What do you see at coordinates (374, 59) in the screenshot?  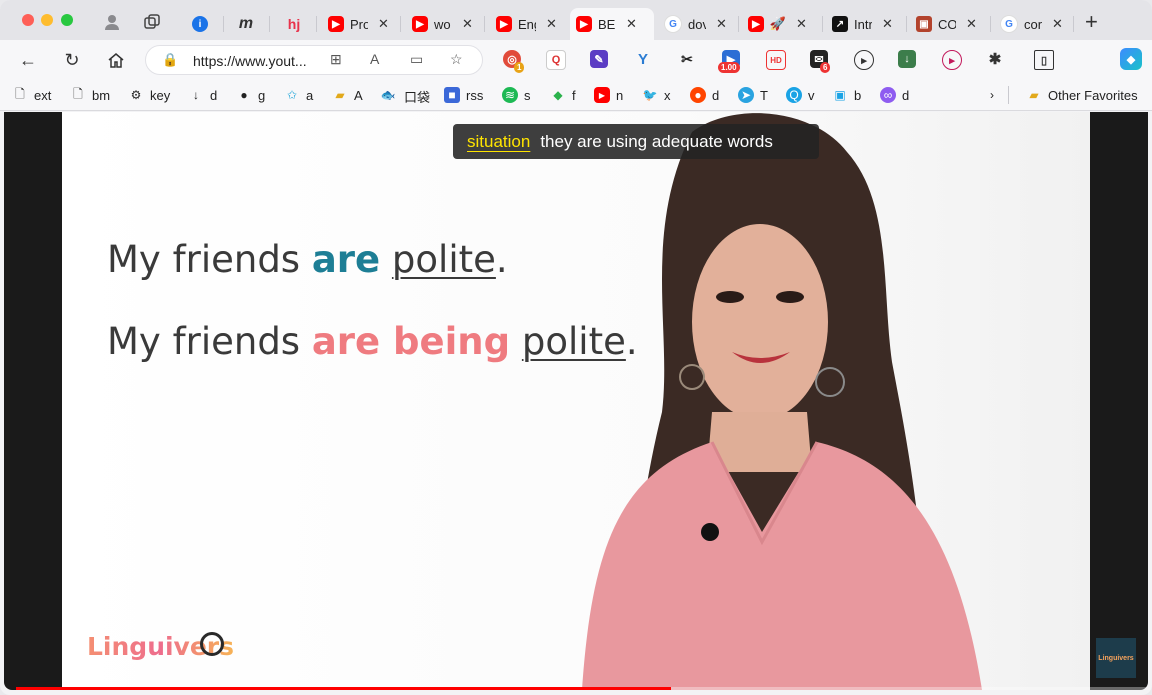 I see `read-aloud-icon: A` at bounding box center [374, 59].